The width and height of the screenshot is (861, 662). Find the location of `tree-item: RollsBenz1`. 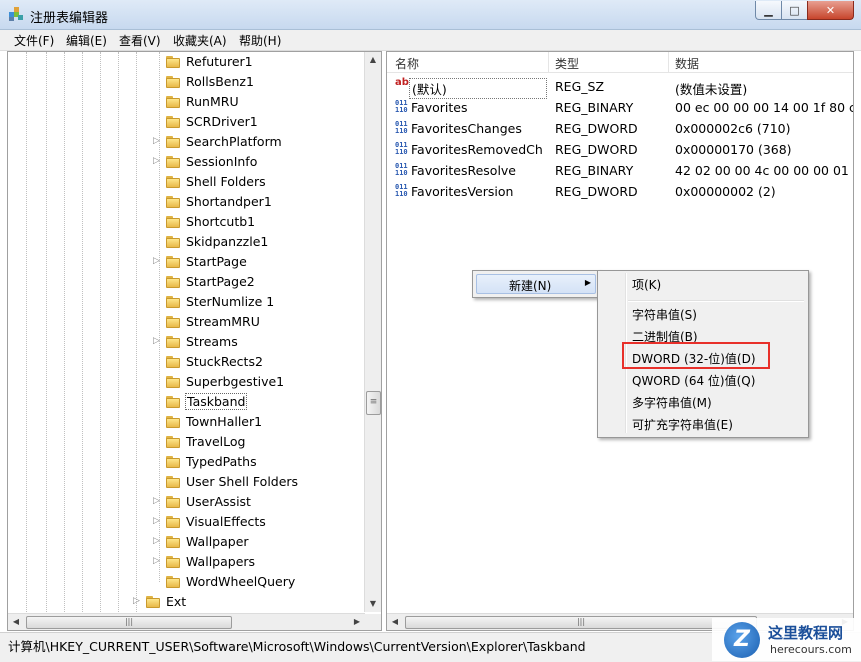

tree-item: RollsBenz1 is located at coordinates (188, 82).